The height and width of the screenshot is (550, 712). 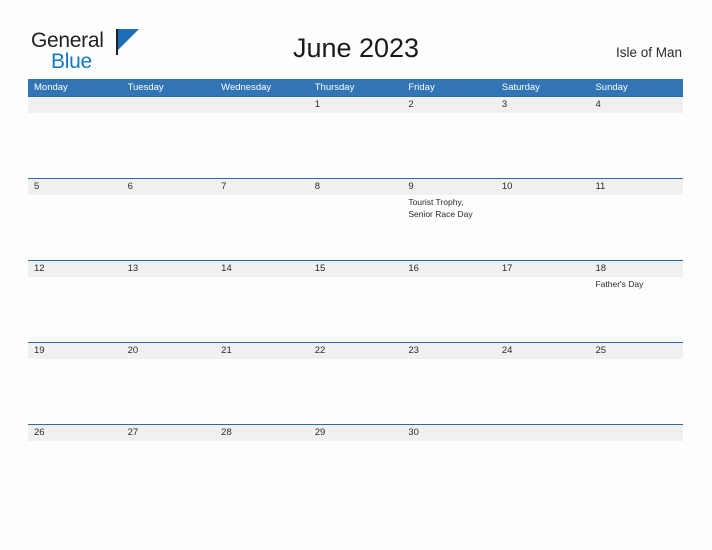 What do you see at coordinates (520, 87) in the screenshot?
I see `day-header-saturday: Saturday` at bounding box center [520, 87].